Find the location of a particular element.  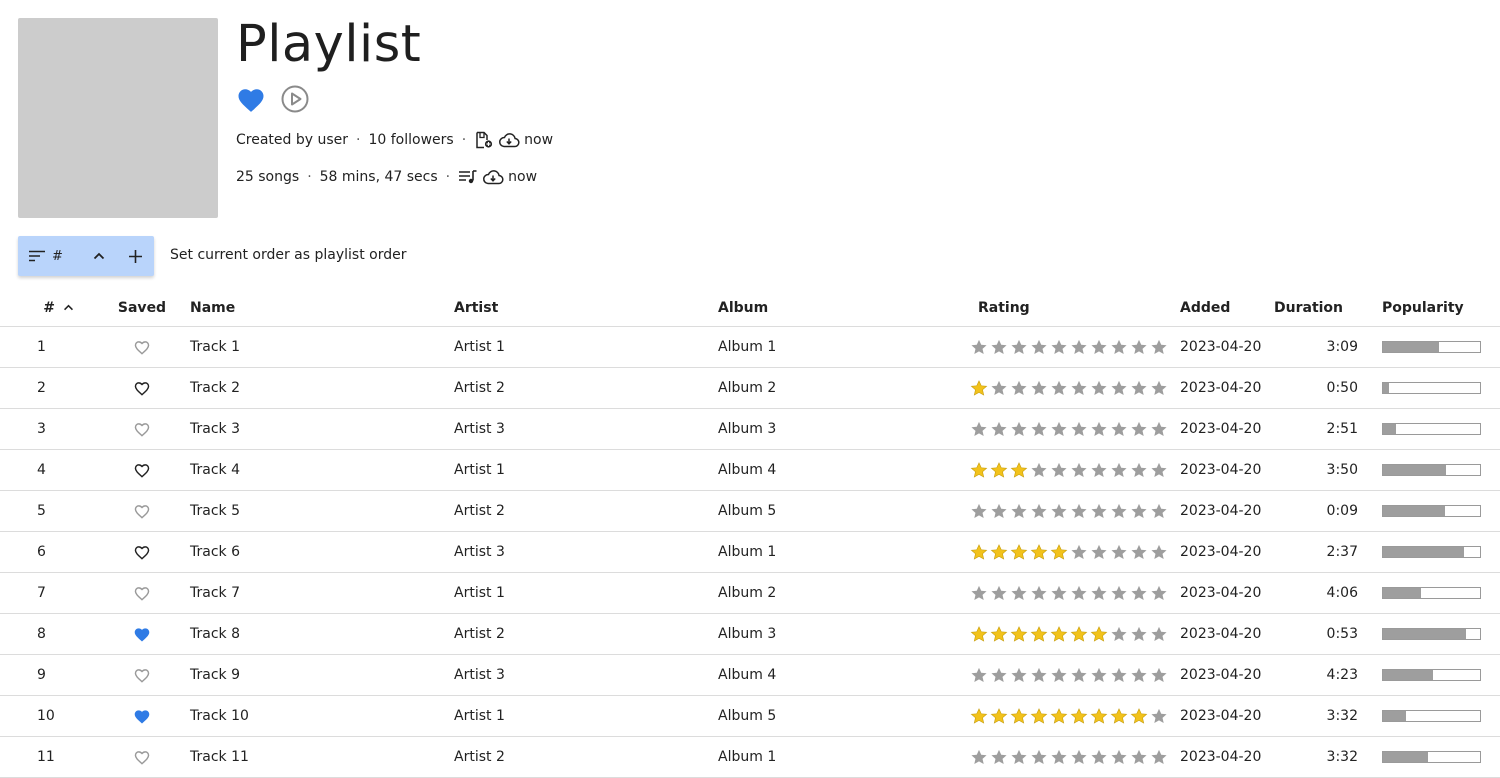

track-album: Album 5 is located at coordinates (840, 511).